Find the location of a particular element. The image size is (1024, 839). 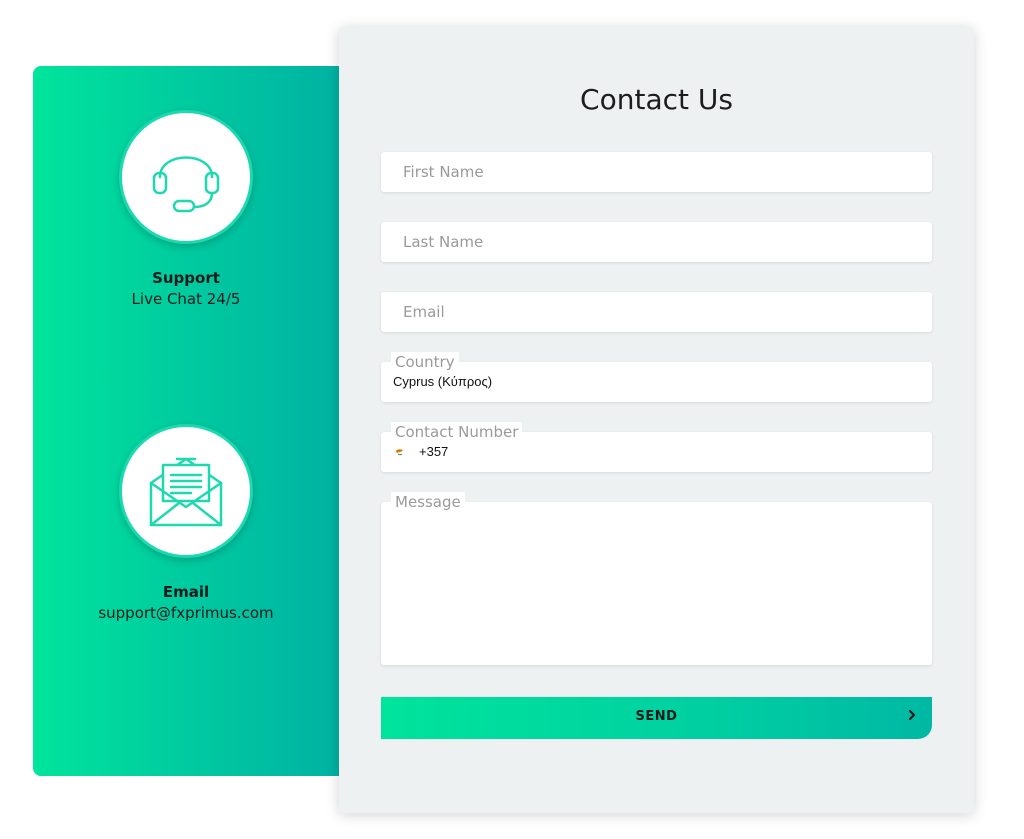

page-title: Contact Us is located at coordinates (656, 99).